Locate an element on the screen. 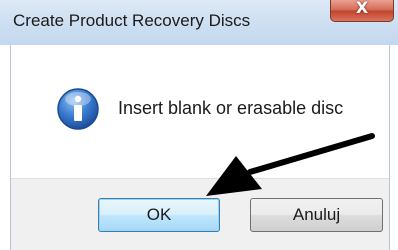 This screenshot has width=398, height=250. window-title: Create Product Recovery Discs is located at coordinates (132, 20).